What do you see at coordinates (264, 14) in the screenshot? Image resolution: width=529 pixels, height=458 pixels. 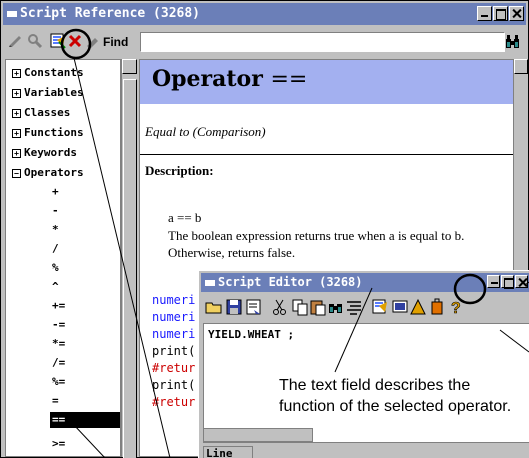 I see `main-titlebar: Script Reference (3268)` at bounding box center [264, 14].